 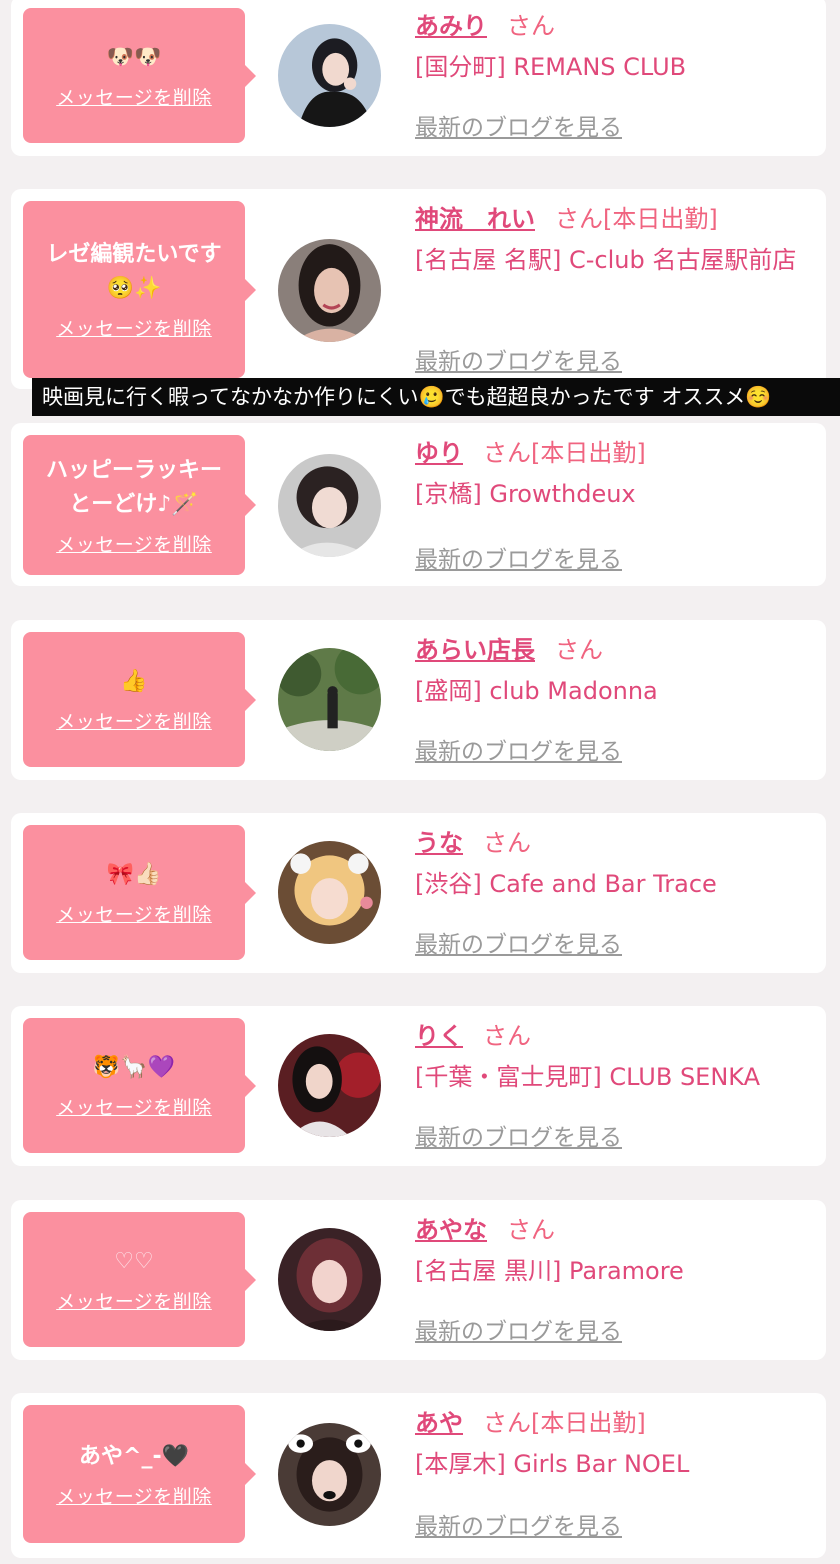 What do you see at coordinates (606, 260) in the screenshot?
I see `shop-name: [名古屋 名駅] C-club 名古屋駅前店` at bounding box center [606, 260].